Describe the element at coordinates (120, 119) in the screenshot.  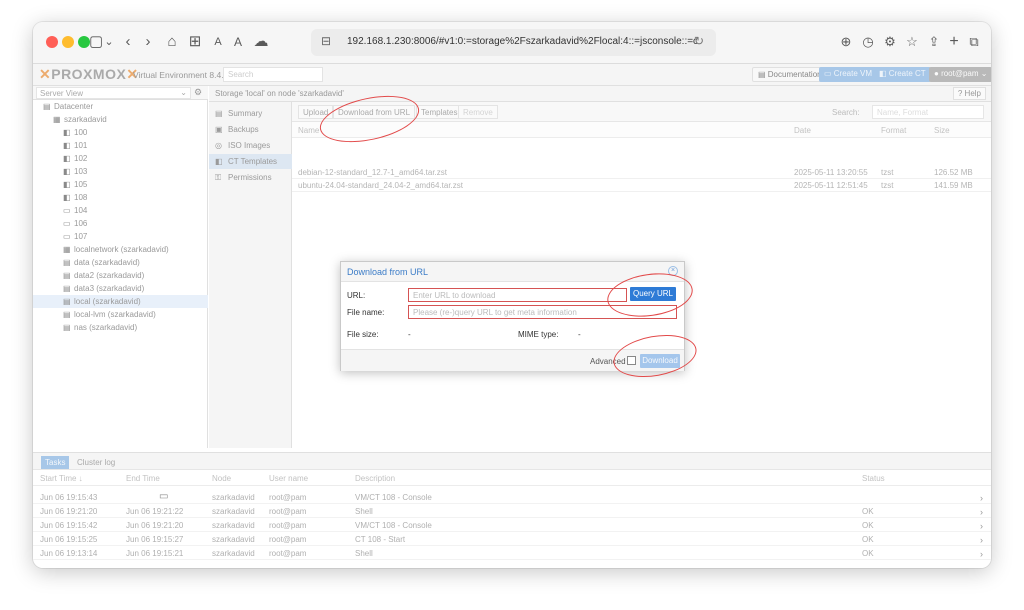
I see `tree-item-node: ▦ szarkadavid` at that location.